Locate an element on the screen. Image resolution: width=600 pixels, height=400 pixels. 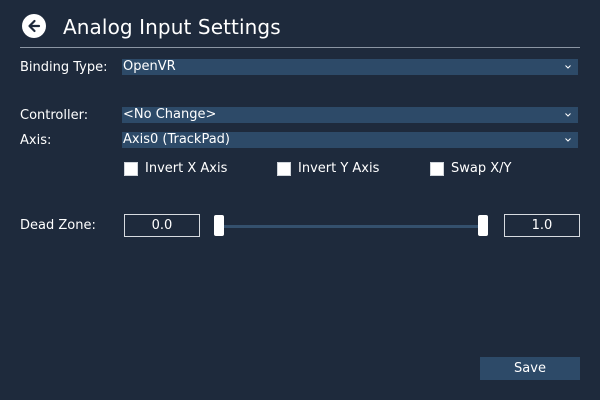
invert-y-checkbox is located at coordinates (284, 169).